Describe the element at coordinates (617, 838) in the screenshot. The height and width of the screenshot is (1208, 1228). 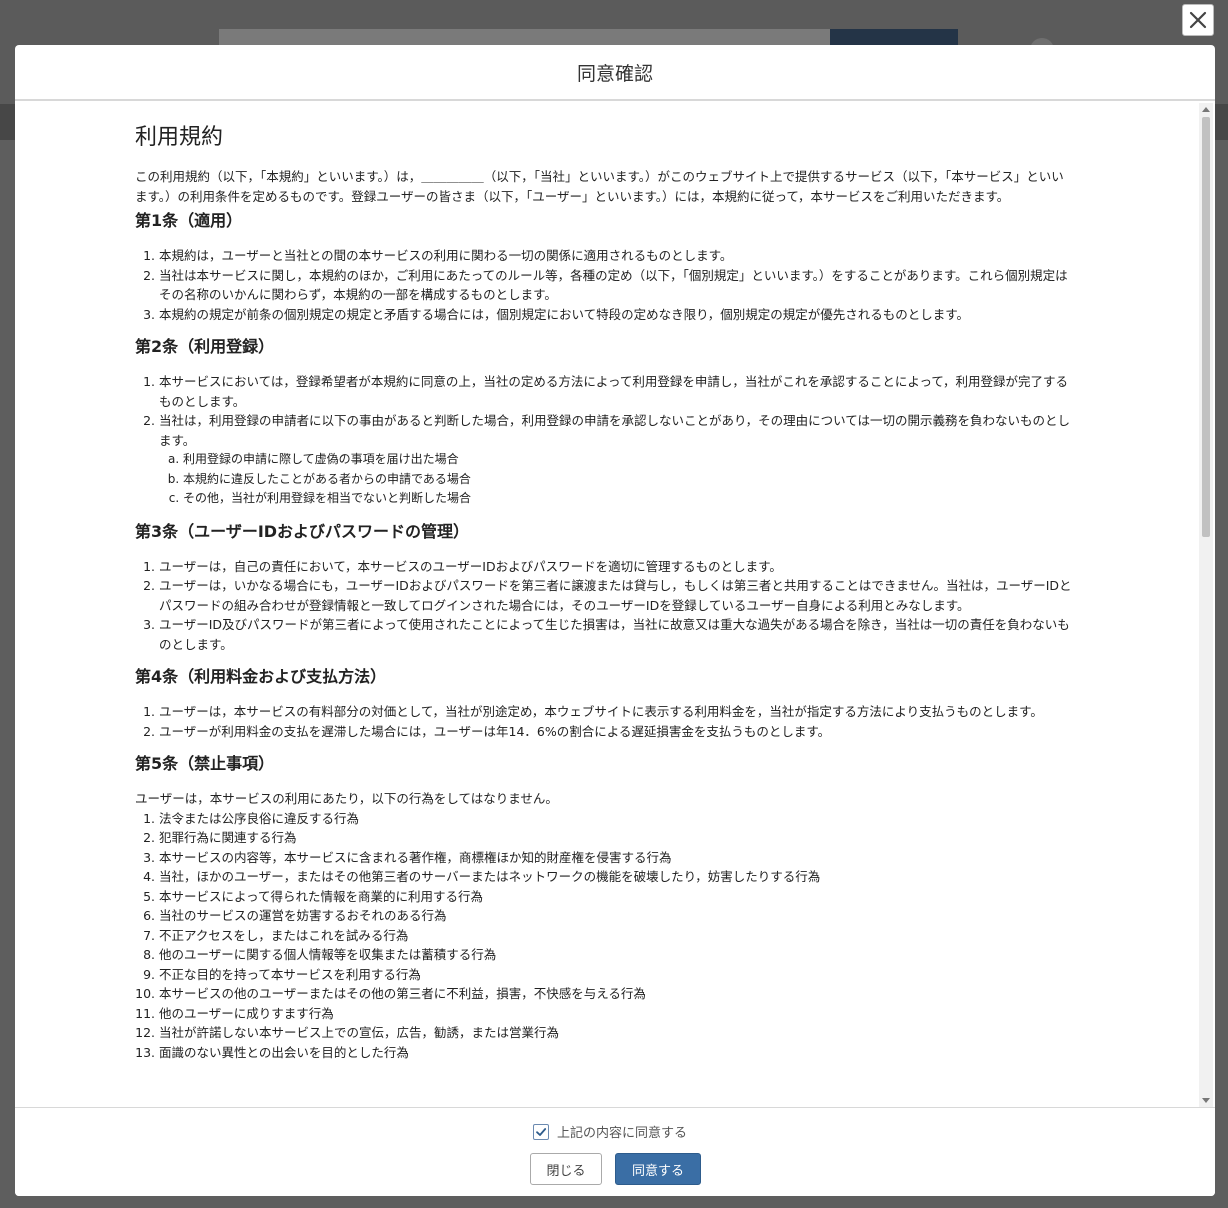
I see `list-item: 犯罪行為に関連する行為` at that location.